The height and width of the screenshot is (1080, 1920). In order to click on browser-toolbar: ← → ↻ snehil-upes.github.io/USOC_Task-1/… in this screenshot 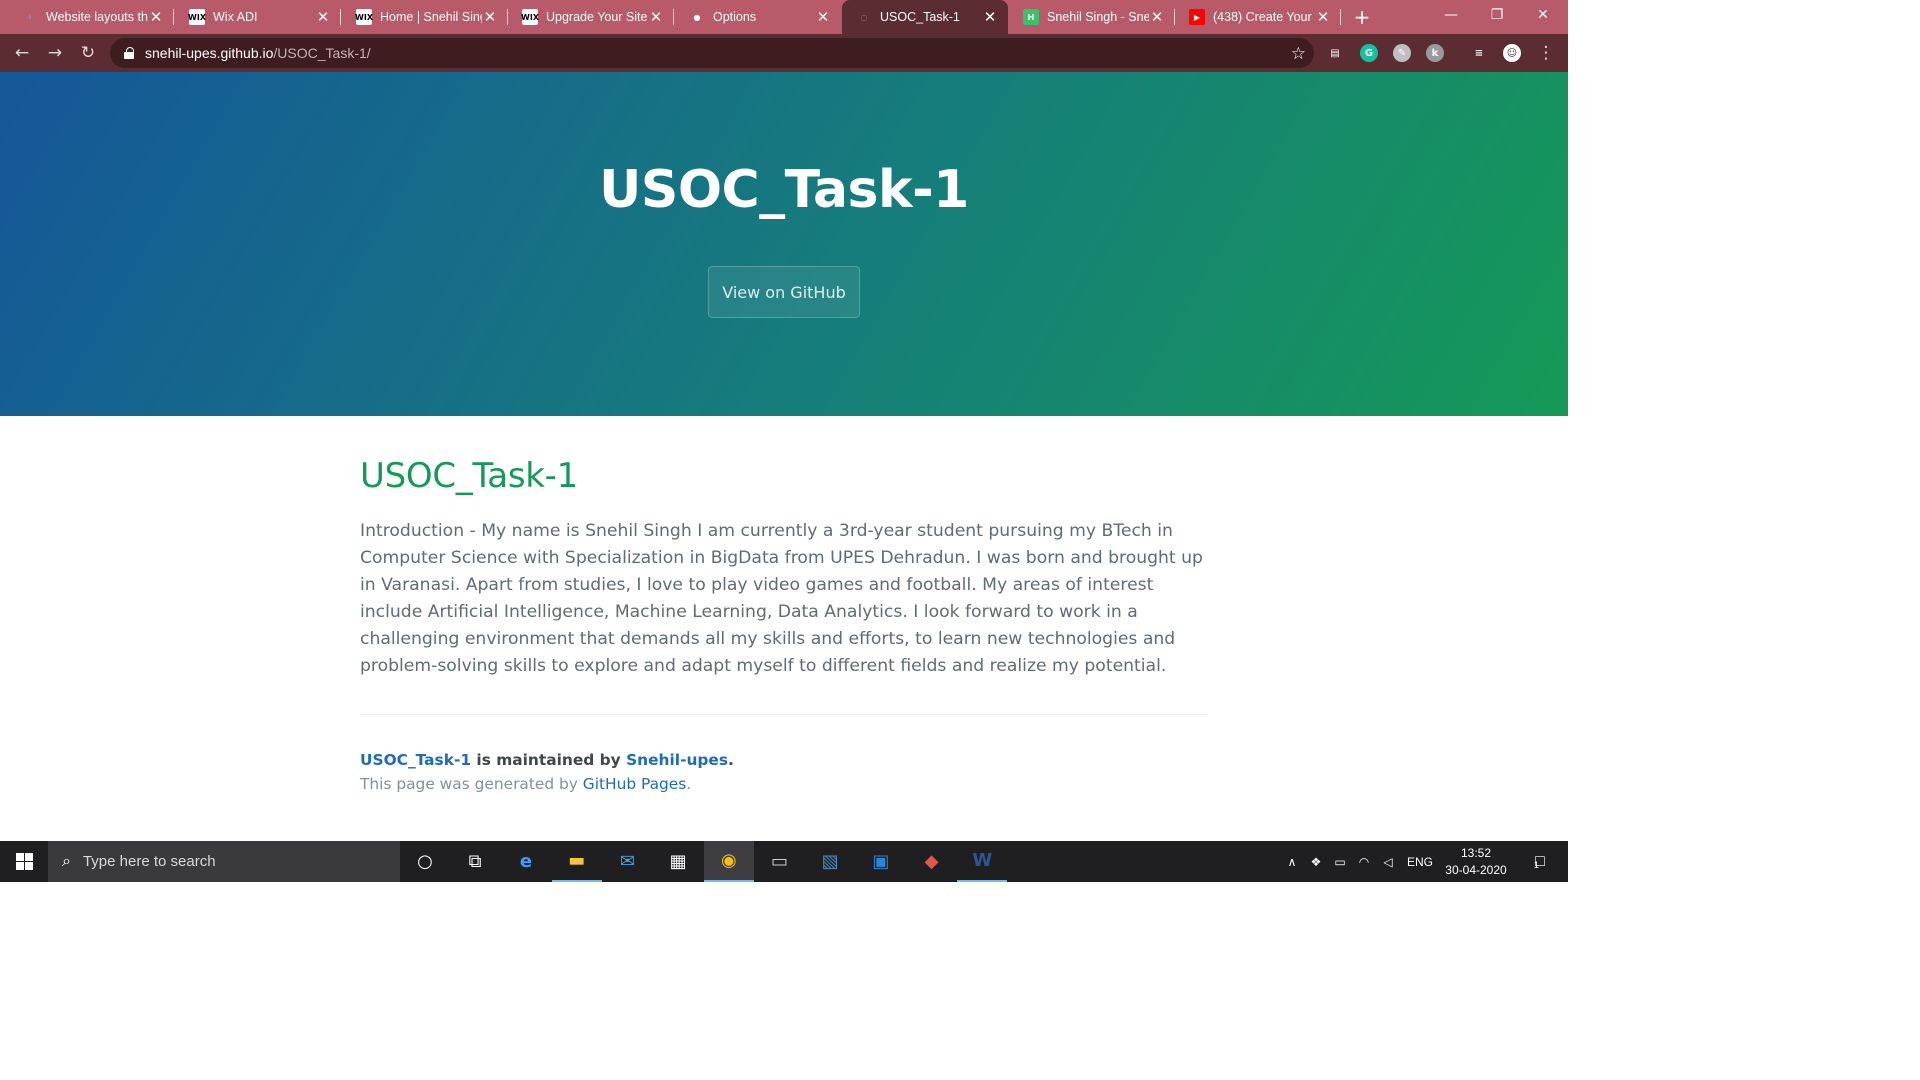, I will do `click(784, 53)`.